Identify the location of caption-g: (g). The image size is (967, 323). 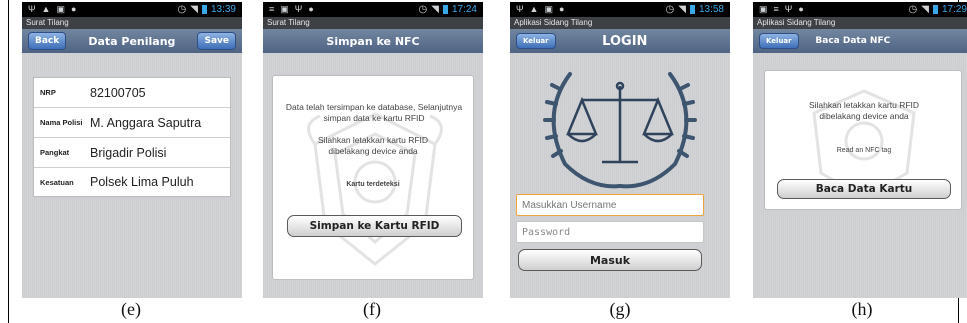
(620, 309).